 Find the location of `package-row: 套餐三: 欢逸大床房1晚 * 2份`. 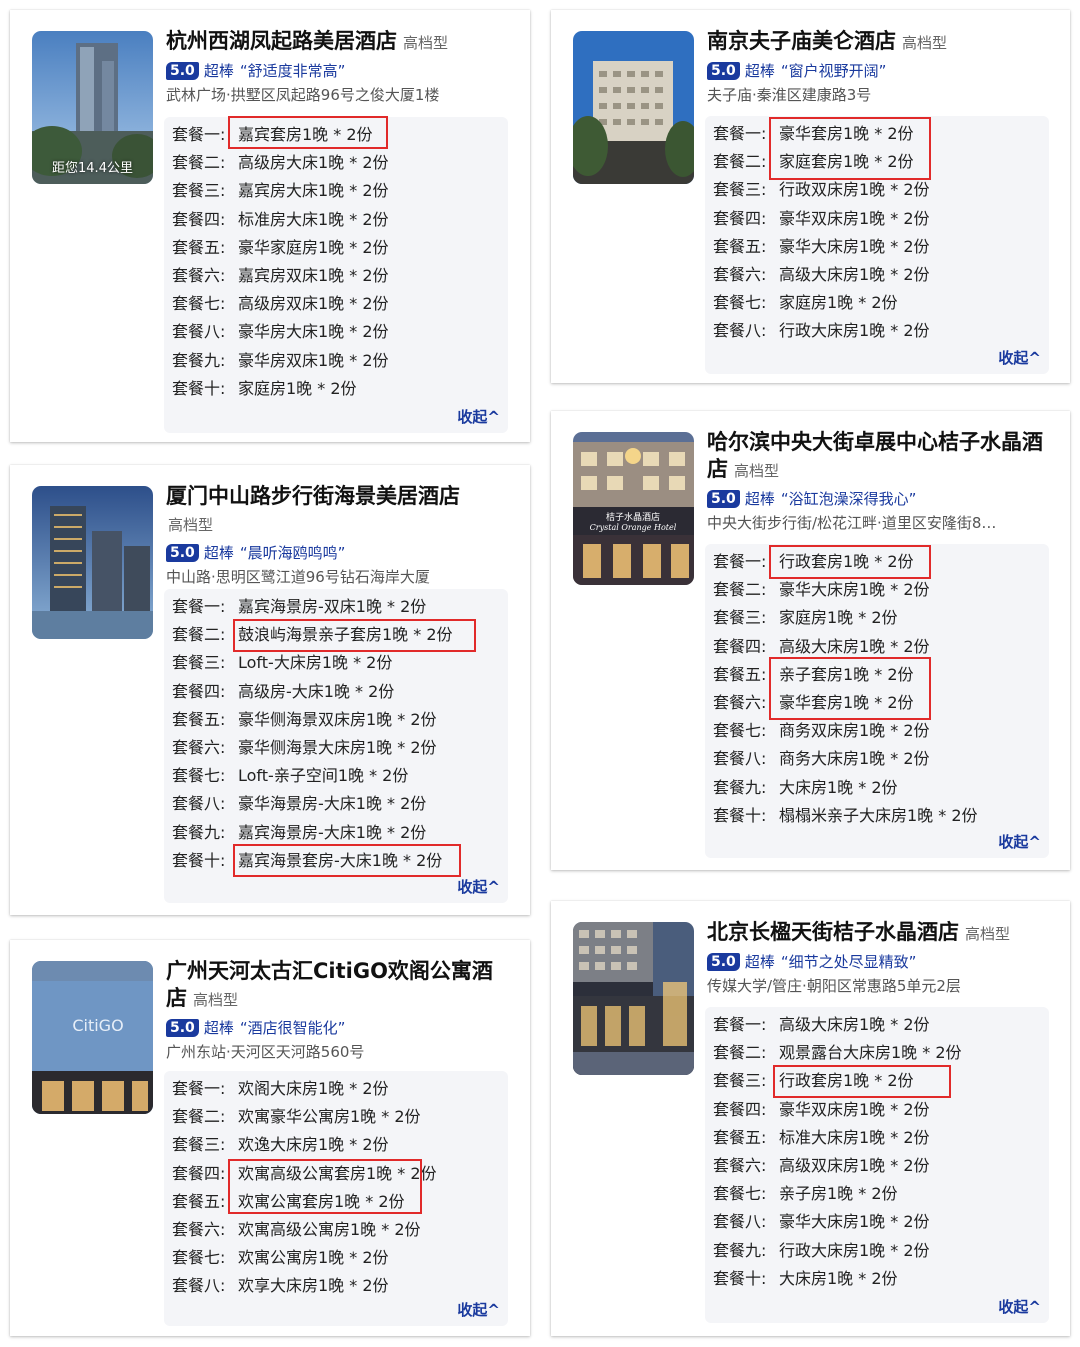

package-row: 套餐三: 欢逸大床房1晚 * 2份 is located at coordinates (280, 1145).